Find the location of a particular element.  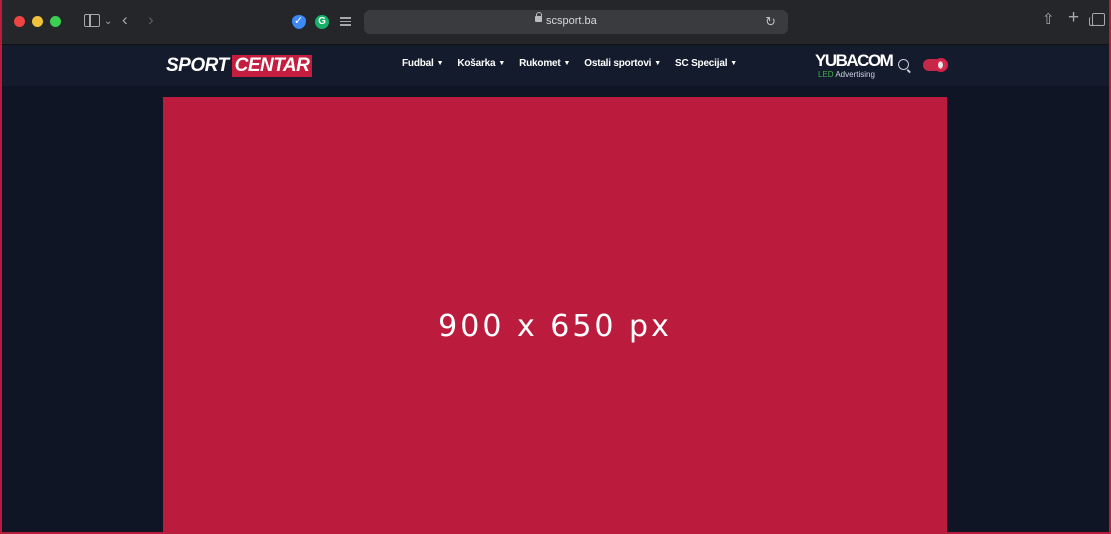

nav-item-fudbal: Fudbal ▼ is located at coordinates (423, 63).